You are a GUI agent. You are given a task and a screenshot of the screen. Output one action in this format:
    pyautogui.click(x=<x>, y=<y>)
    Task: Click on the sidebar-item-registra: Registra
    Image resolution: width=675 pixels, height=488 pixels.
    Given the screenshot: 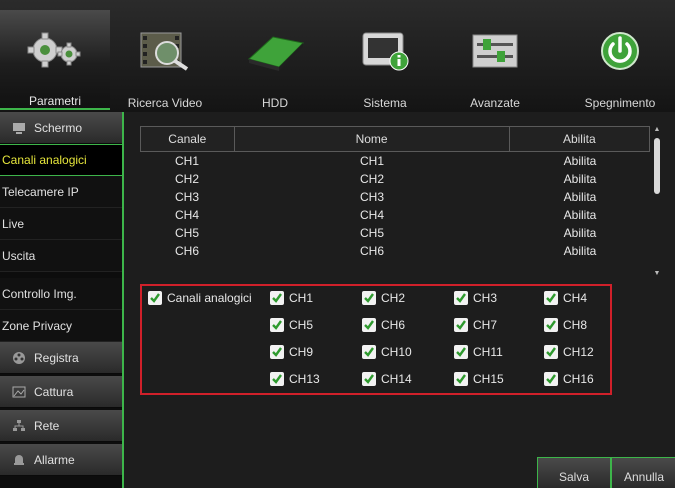 What is the action you would take?
    pyautogui.click(x=61, y=358)
    